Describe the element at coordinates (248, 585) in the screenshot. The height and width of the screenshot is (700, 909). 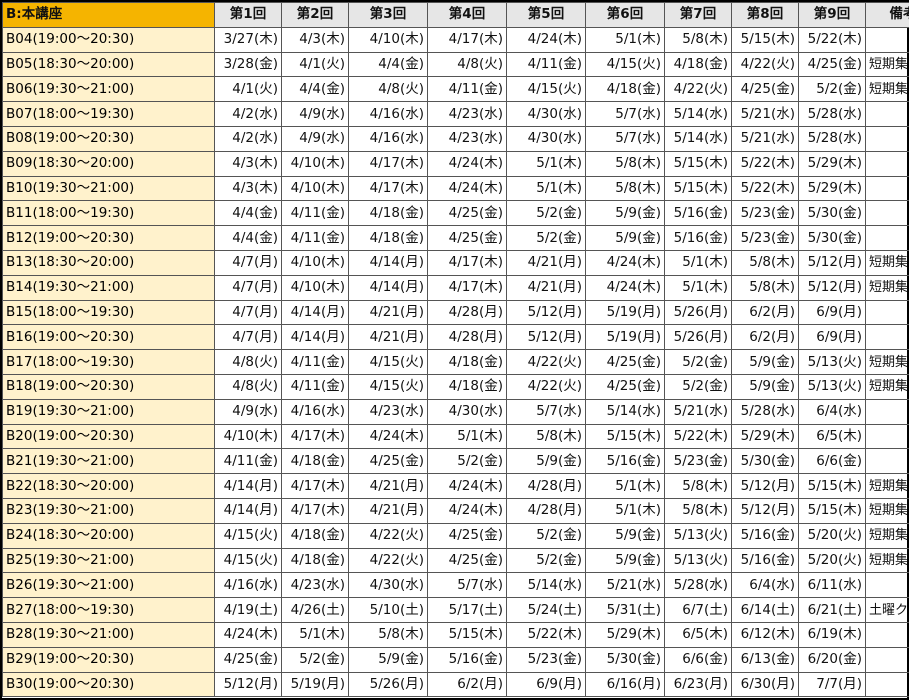
I see `session-date-cell: 4/16(水)` at that location.